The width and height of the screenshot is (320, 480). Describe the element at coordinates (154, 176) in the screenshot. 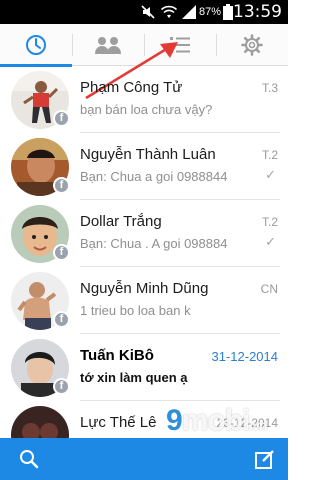

I see `message-preview: Bạn: Chua a goi 0988844` at that location.